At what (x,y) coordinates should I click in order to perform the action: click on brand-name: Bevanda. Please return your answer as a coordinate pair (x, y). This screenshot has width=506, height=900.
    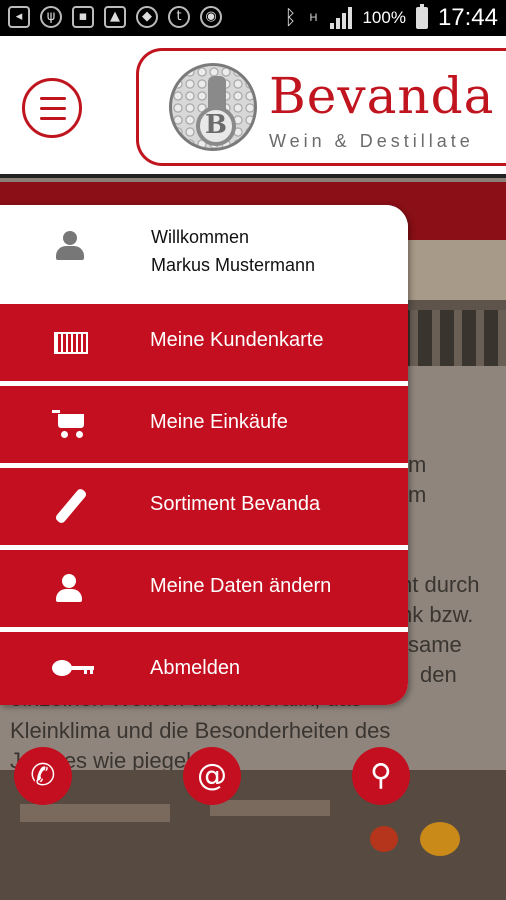
    Looking at the image, I should click on (382, 96).